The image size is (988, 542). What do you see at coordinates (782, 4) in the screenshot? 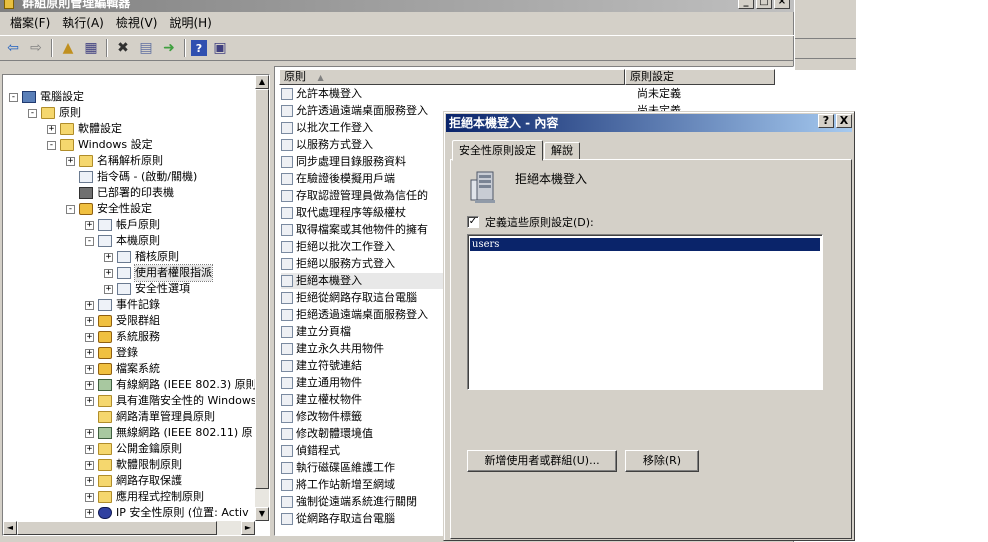
I see `close-button: ×` at bounding box center [782, 4].